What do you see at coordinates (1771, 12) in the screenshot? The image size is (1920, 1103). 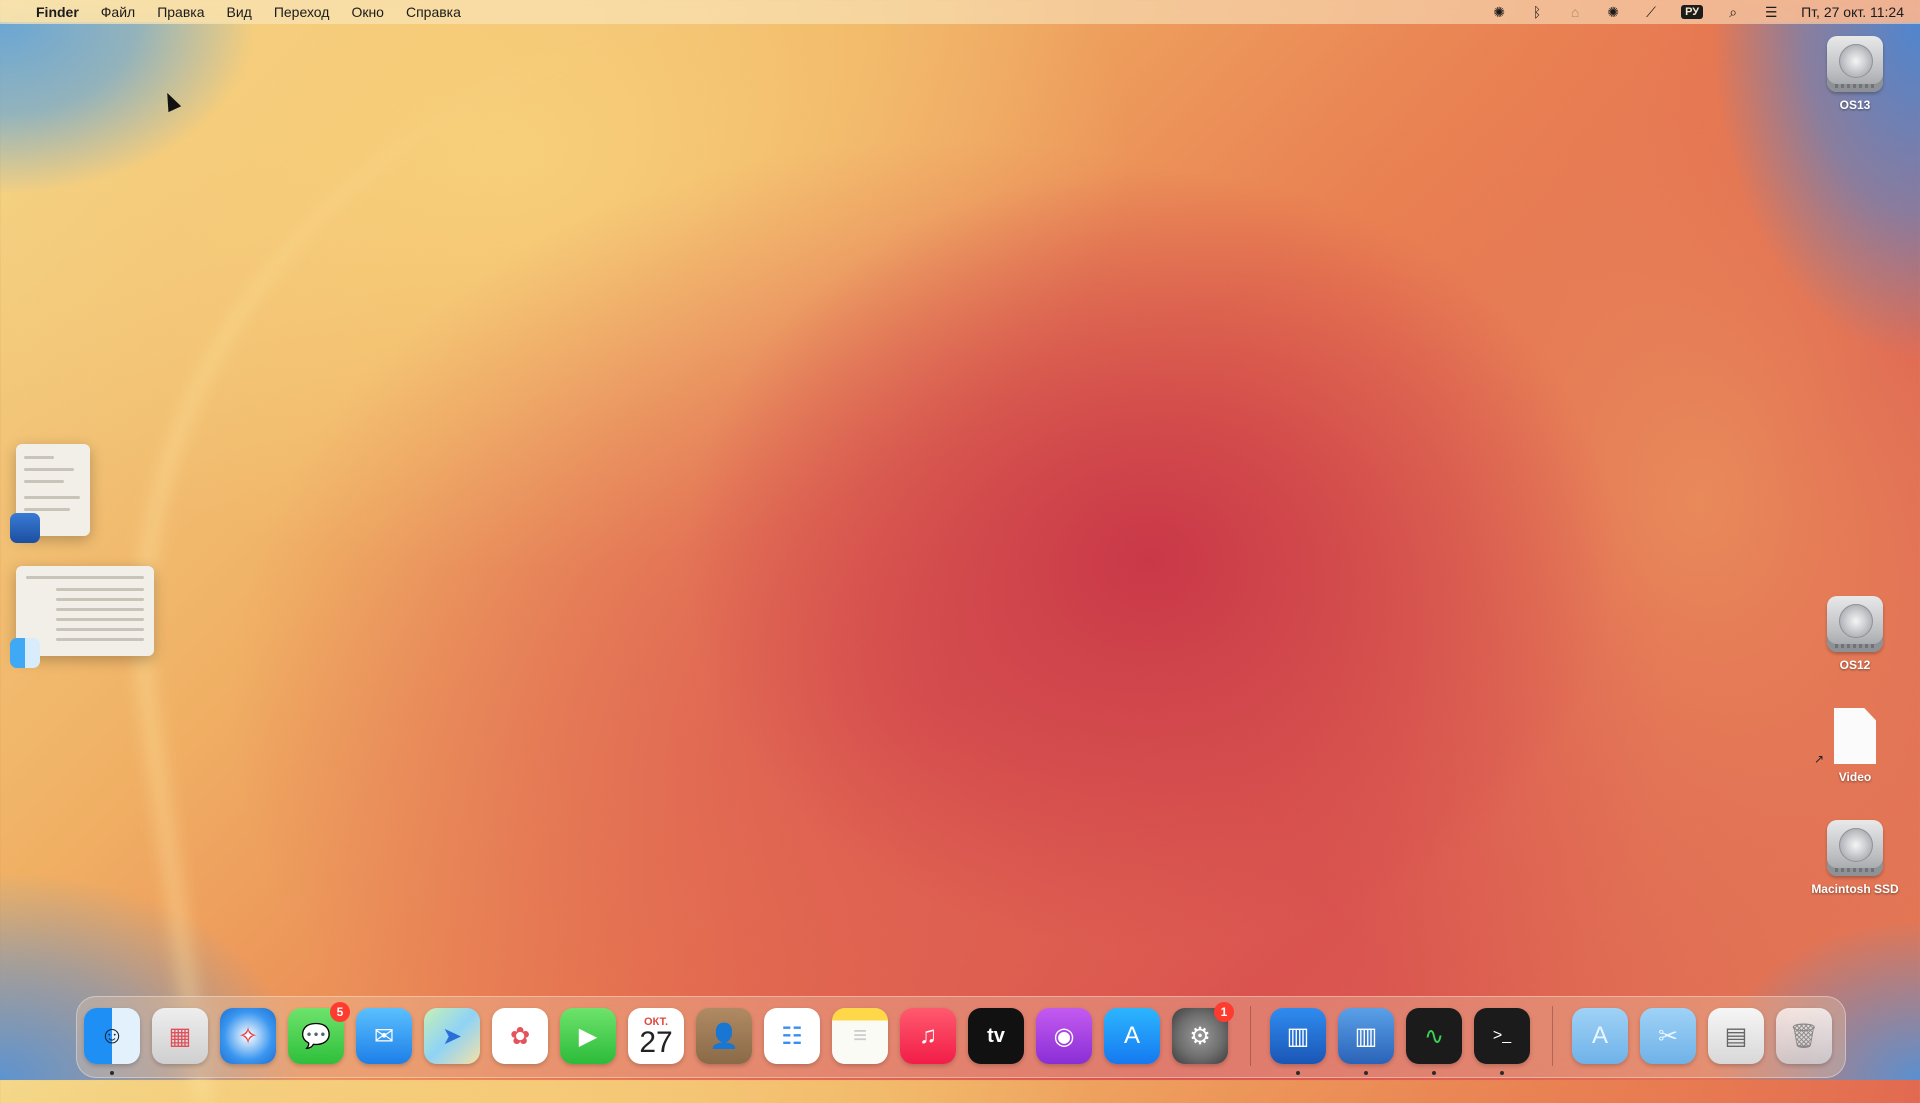 I see `control-center-icon: ☰` at bounding box center [1771, 12].